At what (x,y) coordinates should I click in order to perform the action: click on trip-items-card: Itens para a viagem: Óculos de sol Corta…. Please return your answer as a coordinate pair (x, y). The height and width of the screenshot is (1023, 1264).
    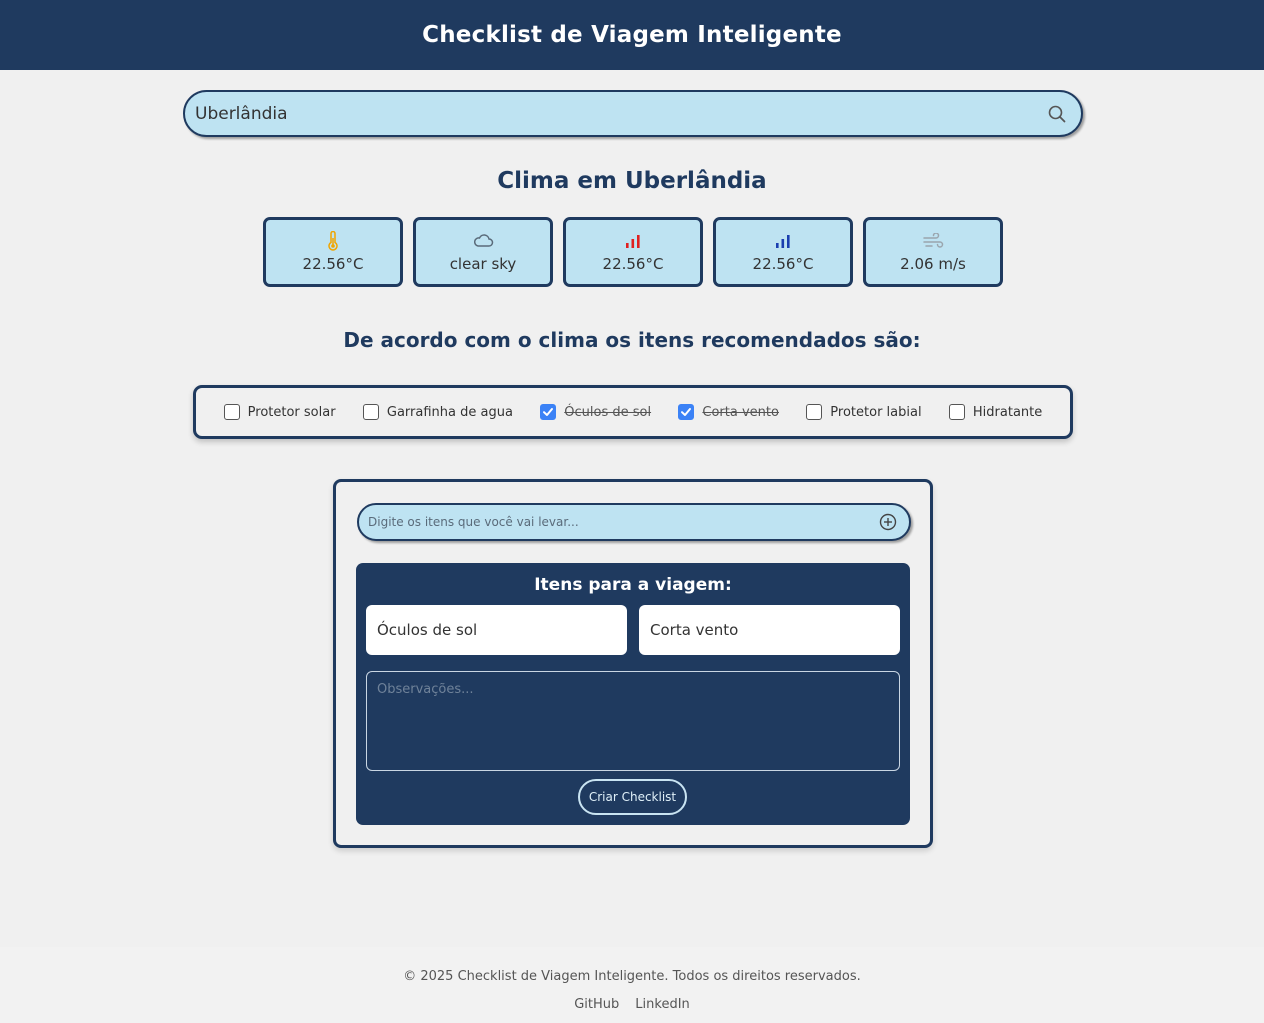
    Looking at the image, I should click on (633, 694).